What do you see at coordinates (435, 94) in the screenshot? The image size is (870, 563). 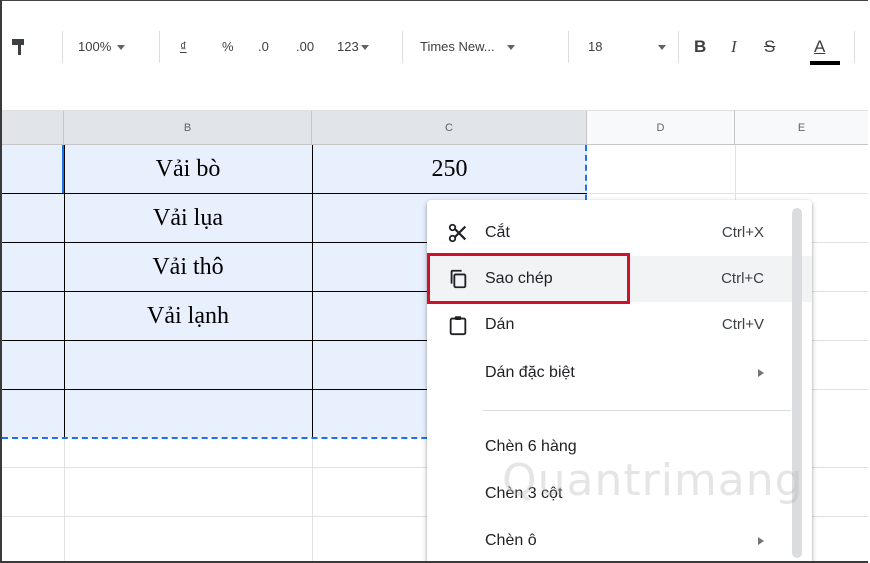 I see `formula-bar` at bounding box center [435, 94].